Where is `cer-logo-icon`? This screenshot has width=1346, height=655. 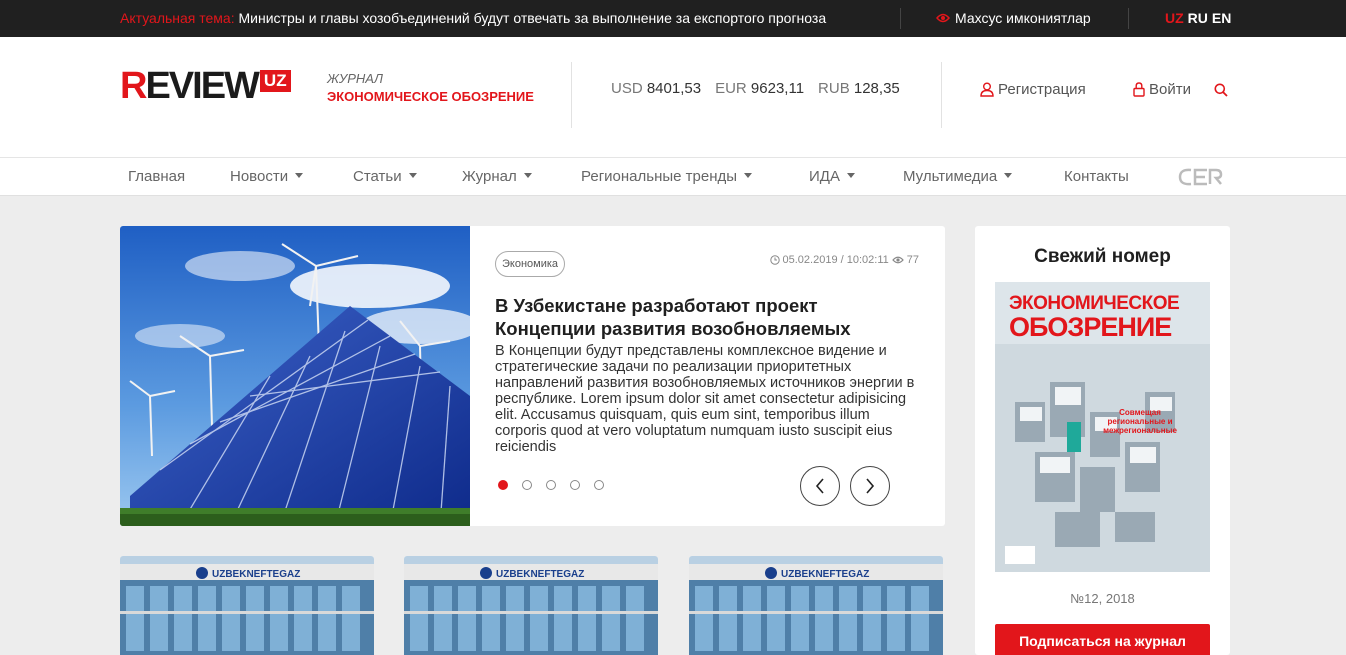
cer-logo-icon is located at coordinates (1200, 179).